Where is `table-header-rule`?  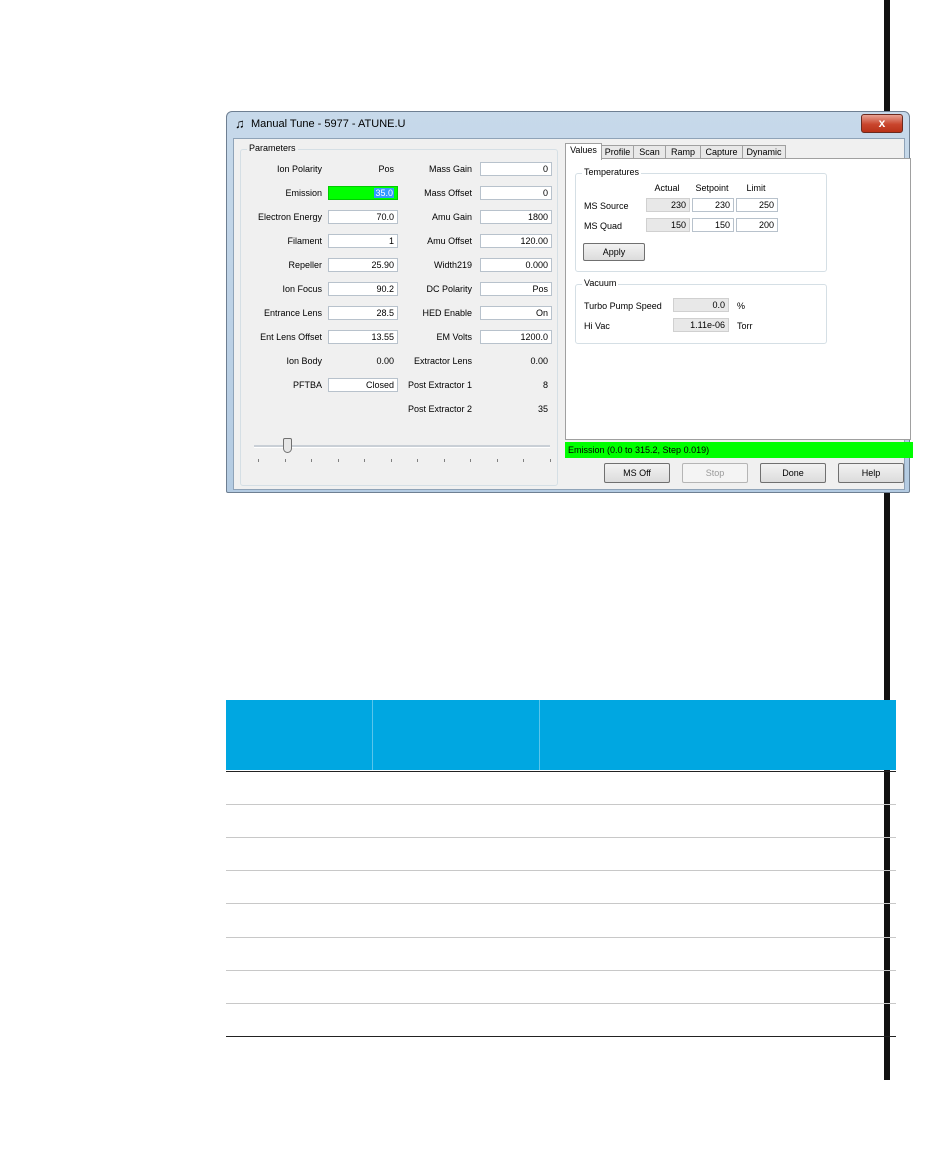
table-header-rule is located at coordinates (561, 771).